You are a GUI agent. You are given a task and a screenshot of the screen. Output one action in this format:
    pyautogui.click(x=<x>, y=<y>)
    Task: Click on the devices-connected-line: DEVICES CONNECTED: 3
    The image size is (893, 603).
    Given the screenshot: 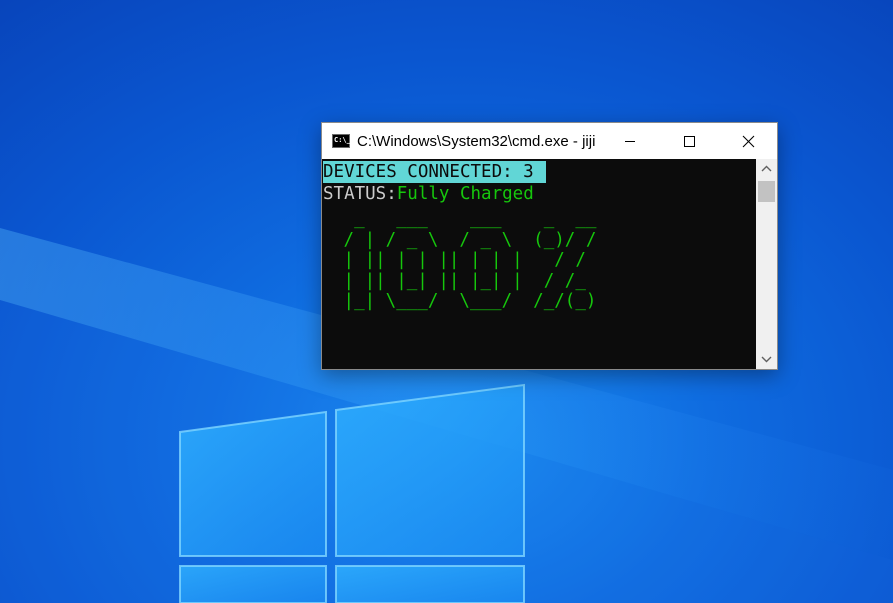 What is the action you would take?
    pyautogui.click(x=434, y=172)
    